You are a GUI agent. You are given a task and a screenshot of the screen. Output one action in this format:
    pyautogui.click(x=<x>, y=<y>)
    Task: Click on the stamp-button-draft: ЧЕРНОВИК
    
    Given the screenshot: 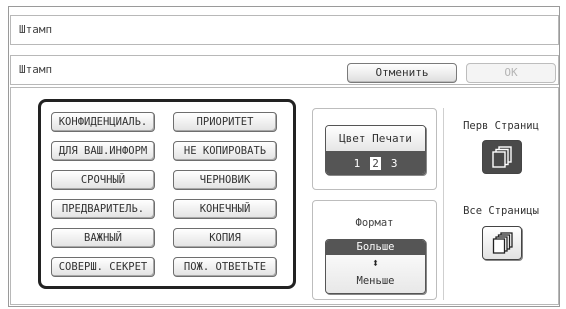 What is the action you would take?
    pyautogui.click(x=225, y=180)
    